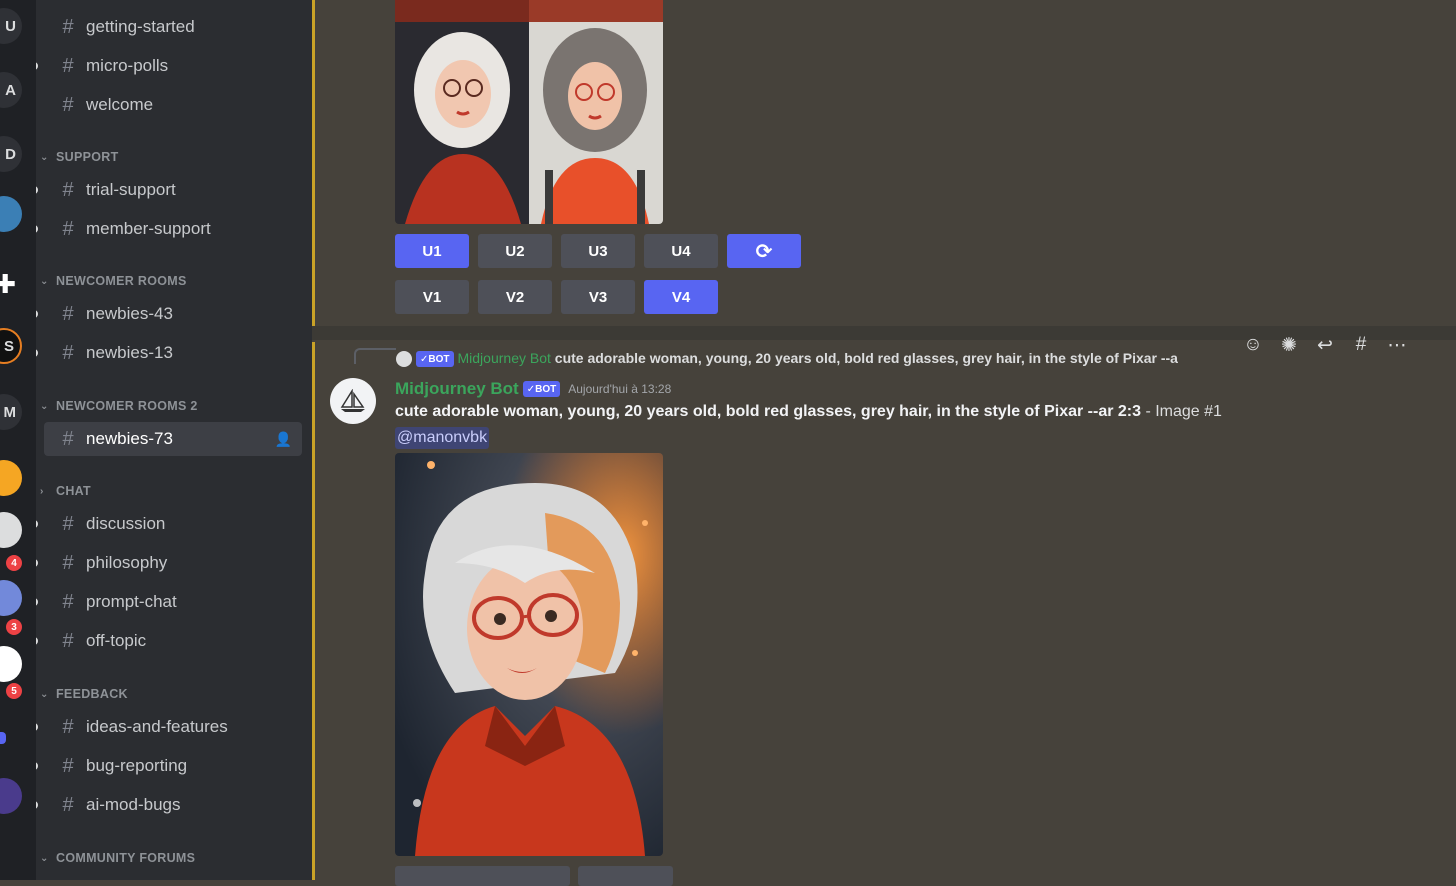 The height and width of the screenshot is (886, 1456). I want to click on server-letter: U, so click(10, 26).